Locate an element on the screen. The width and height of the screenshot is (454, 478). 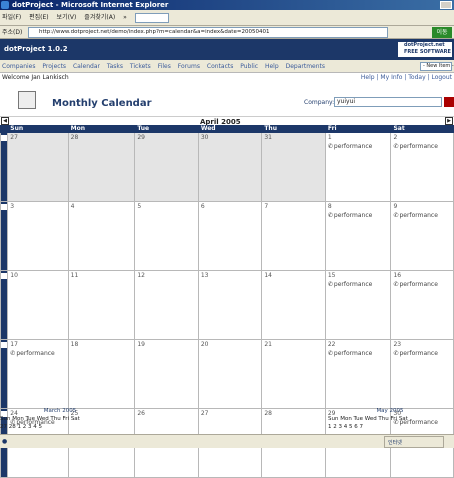
next-month-button: ▶ is located at coordinates (449, 121).